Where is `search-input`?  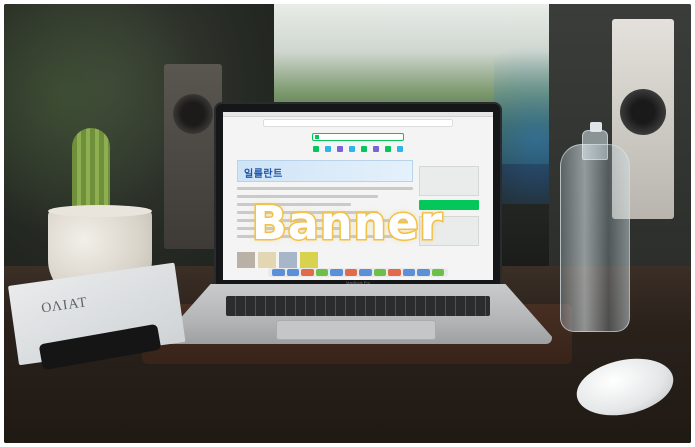 search-input is located at coordinates (358, 137).